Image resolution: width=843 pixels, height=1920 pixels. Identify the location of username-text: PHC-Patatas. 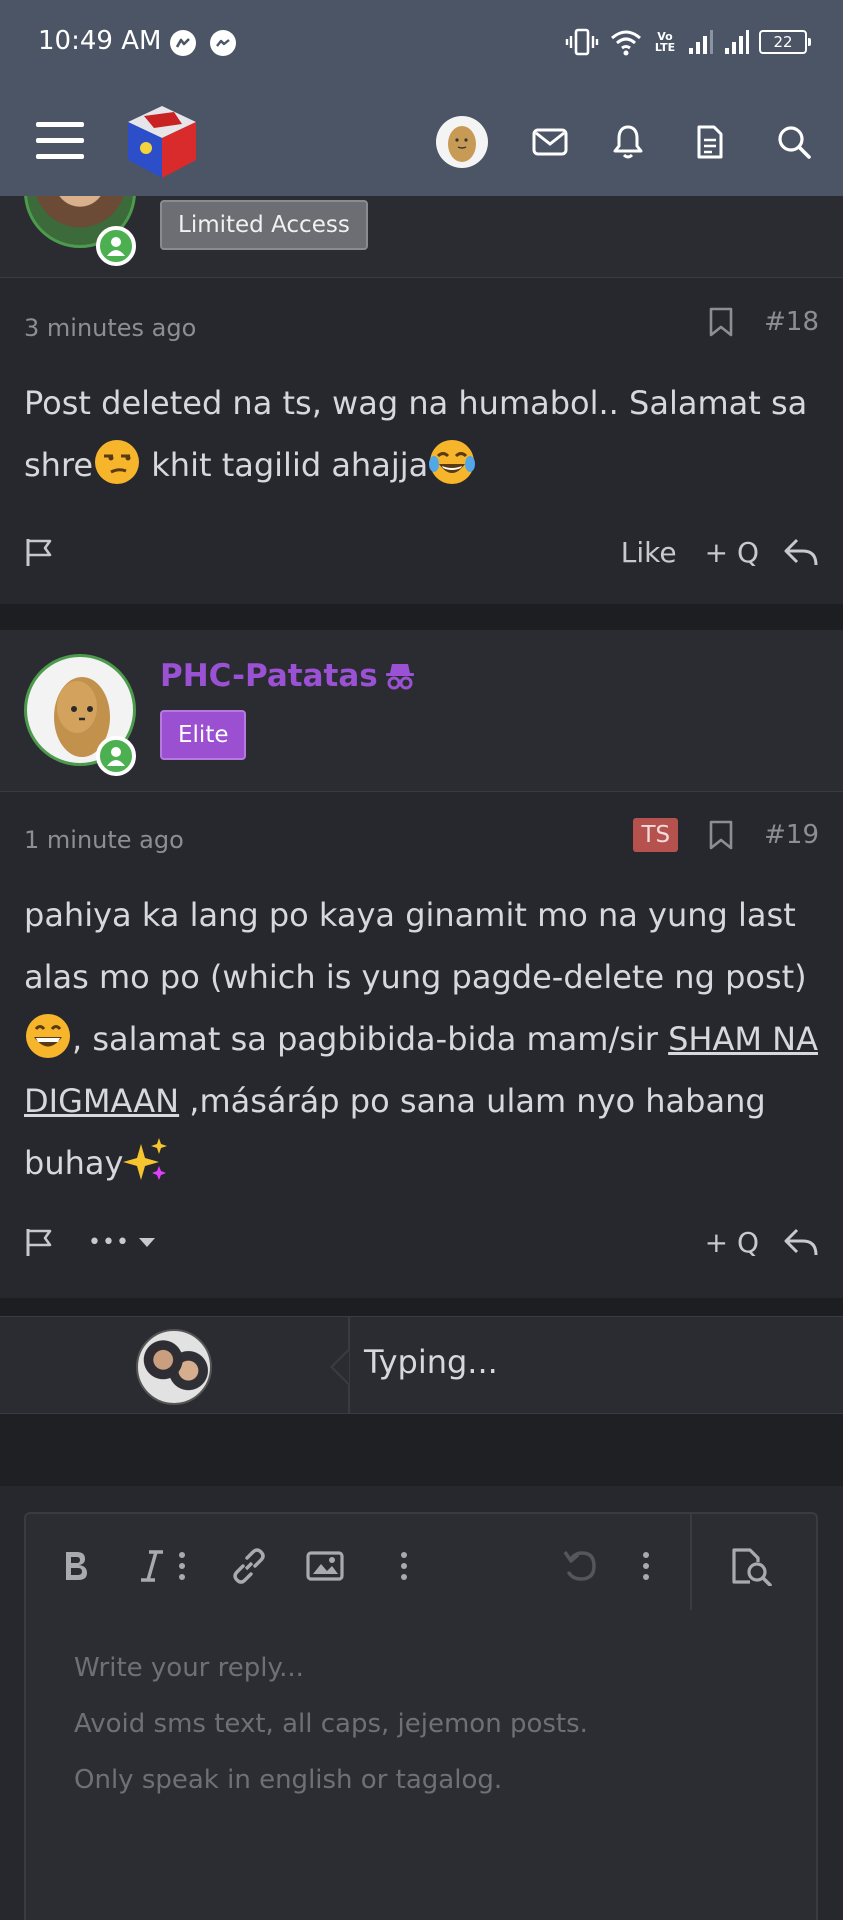
(269, 676).